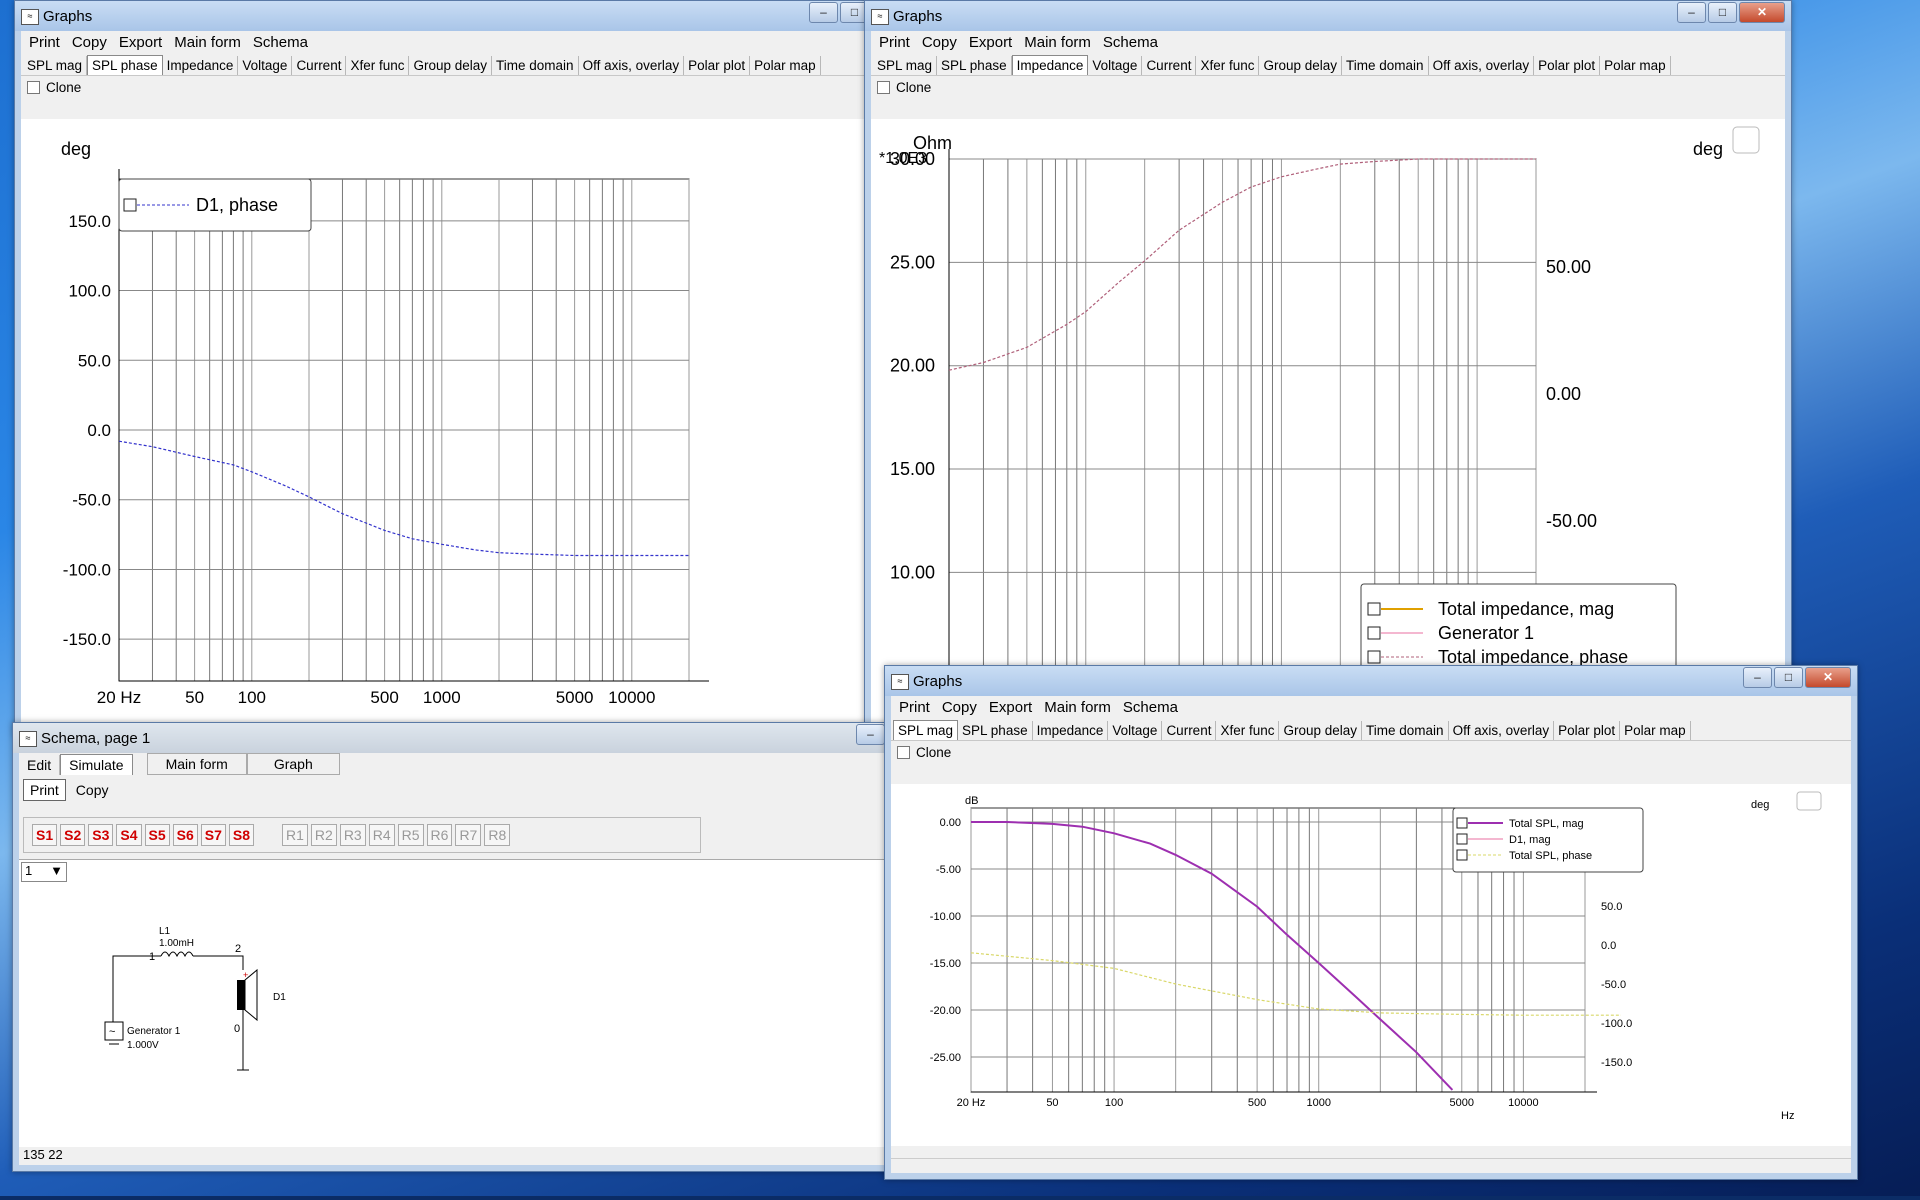 This screenshot has height=1200, width=1920. I want to click on switch-button-s3: S3, so click(101, 835).